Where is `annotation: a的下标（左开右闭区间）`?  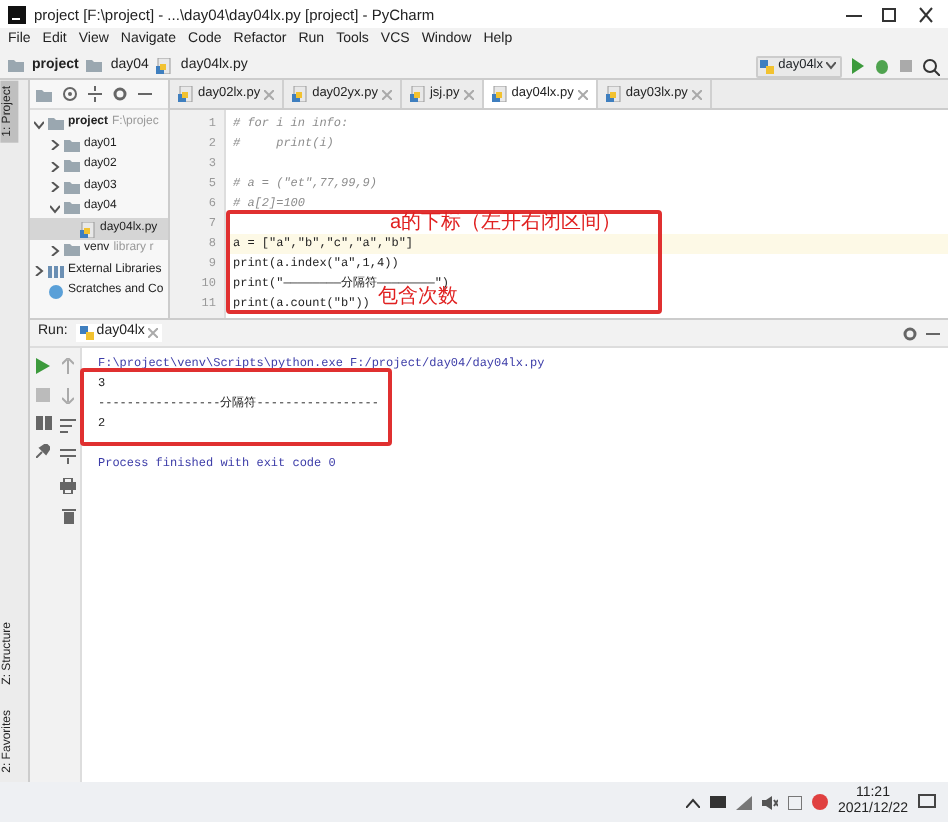 annotation: a的下标（左开右闭区间） is located at coordinates (506, 224).